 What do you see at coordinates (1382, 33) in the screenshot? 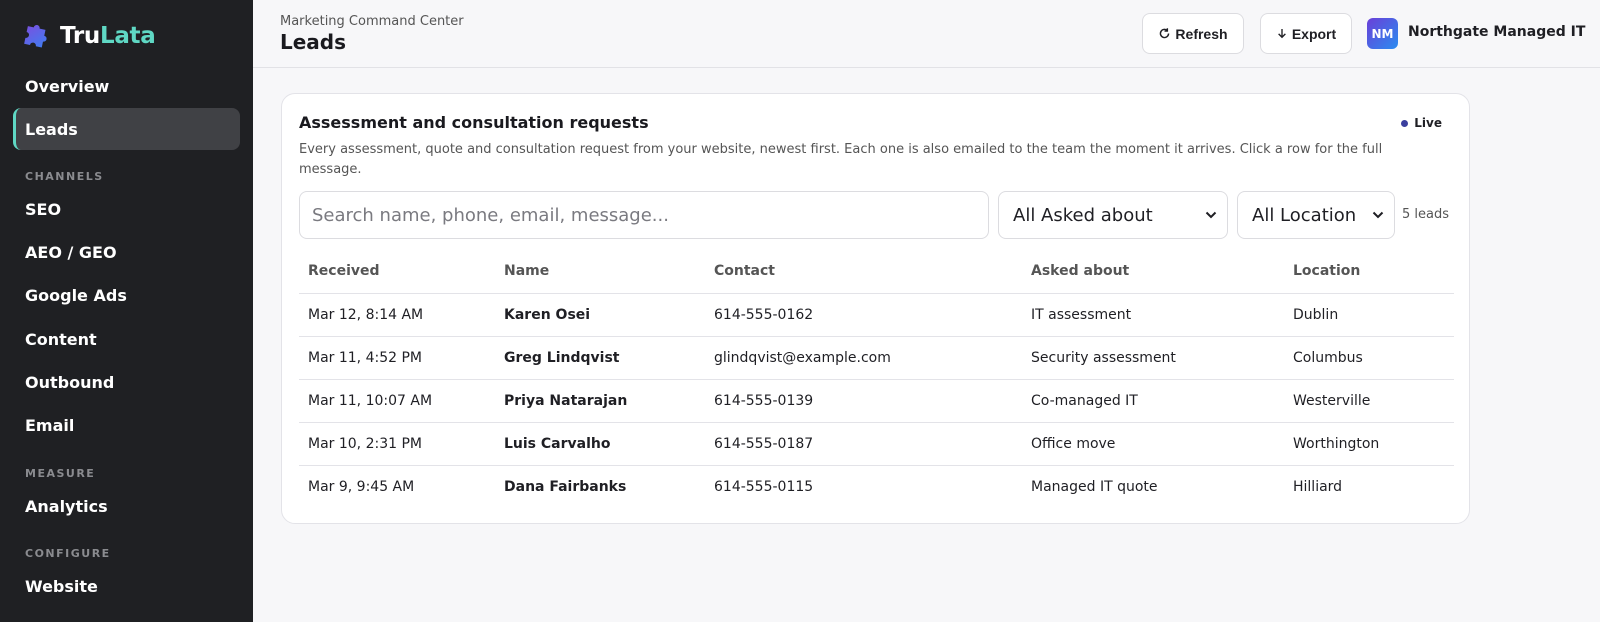
I see `avatar: NM` at bounding box center [1382, 33].